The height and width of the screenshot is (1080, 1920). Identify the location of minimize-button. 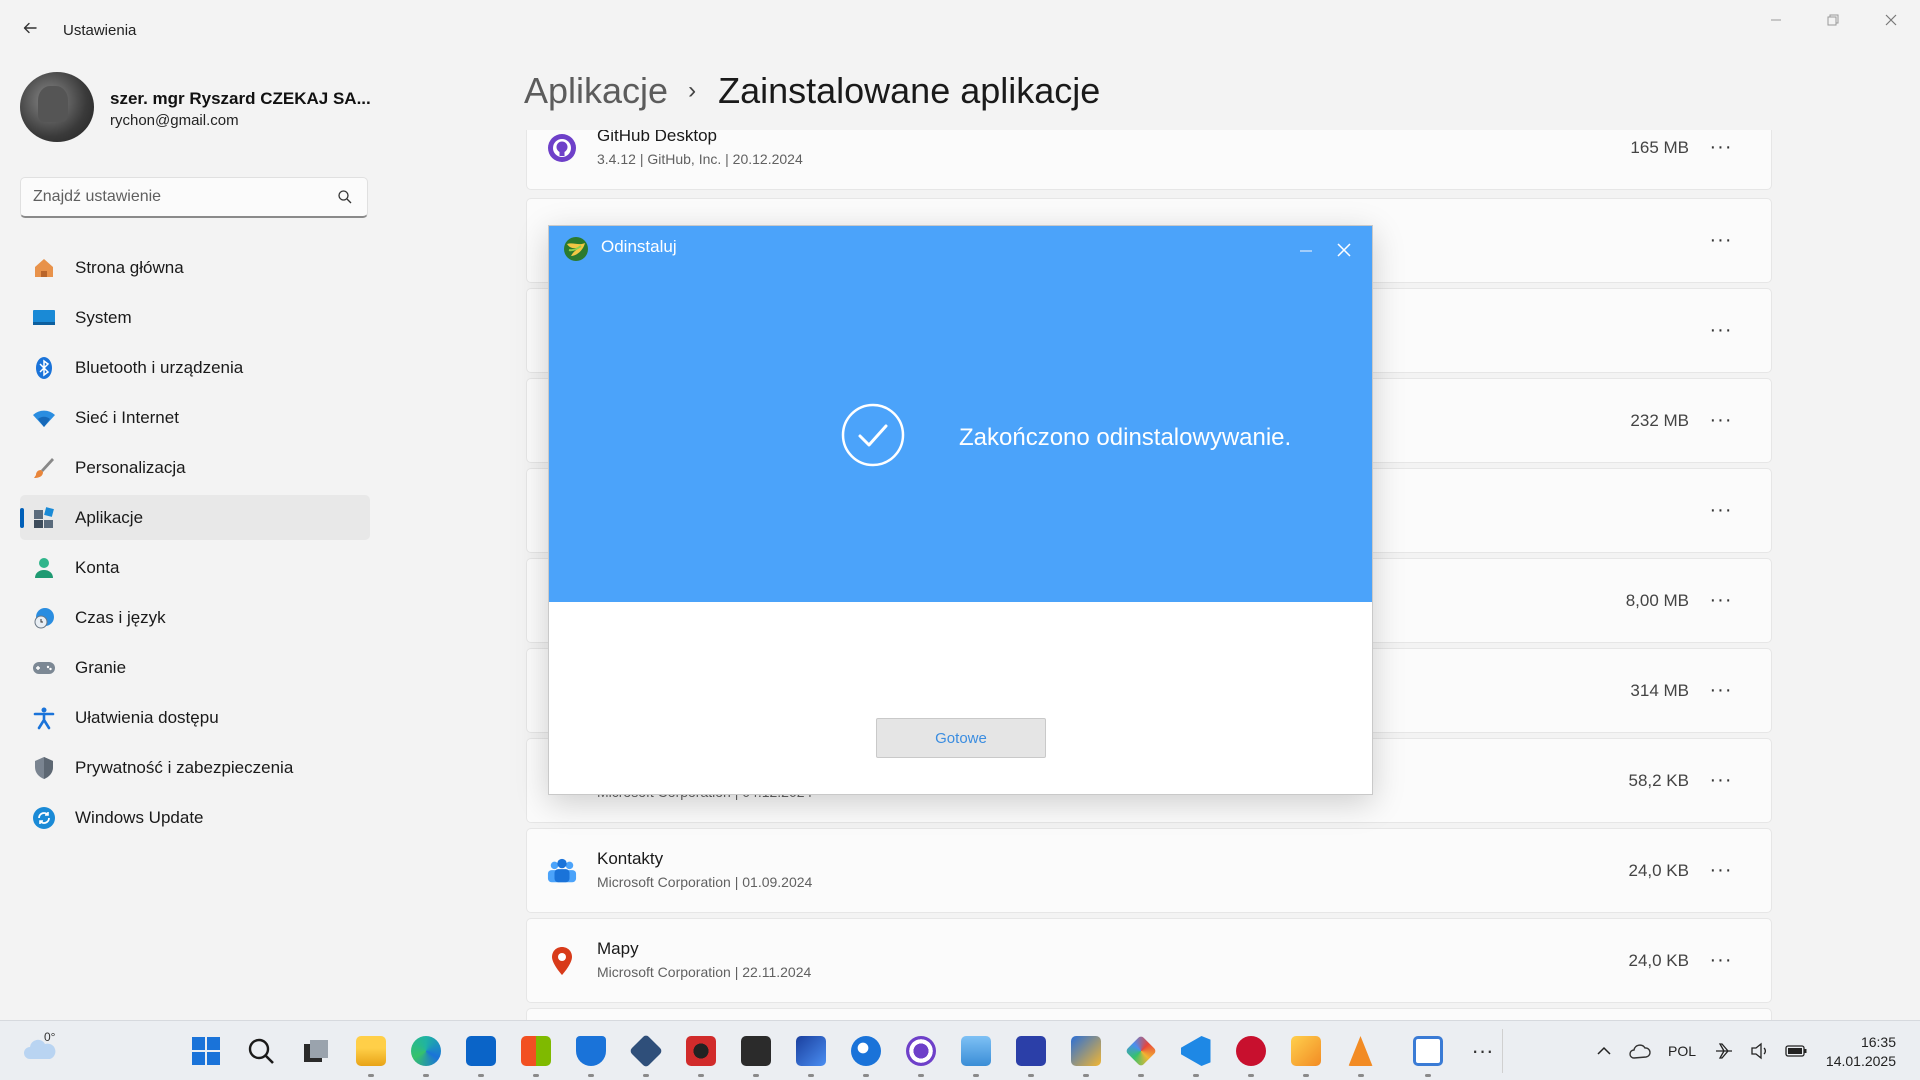
(1776, 20).